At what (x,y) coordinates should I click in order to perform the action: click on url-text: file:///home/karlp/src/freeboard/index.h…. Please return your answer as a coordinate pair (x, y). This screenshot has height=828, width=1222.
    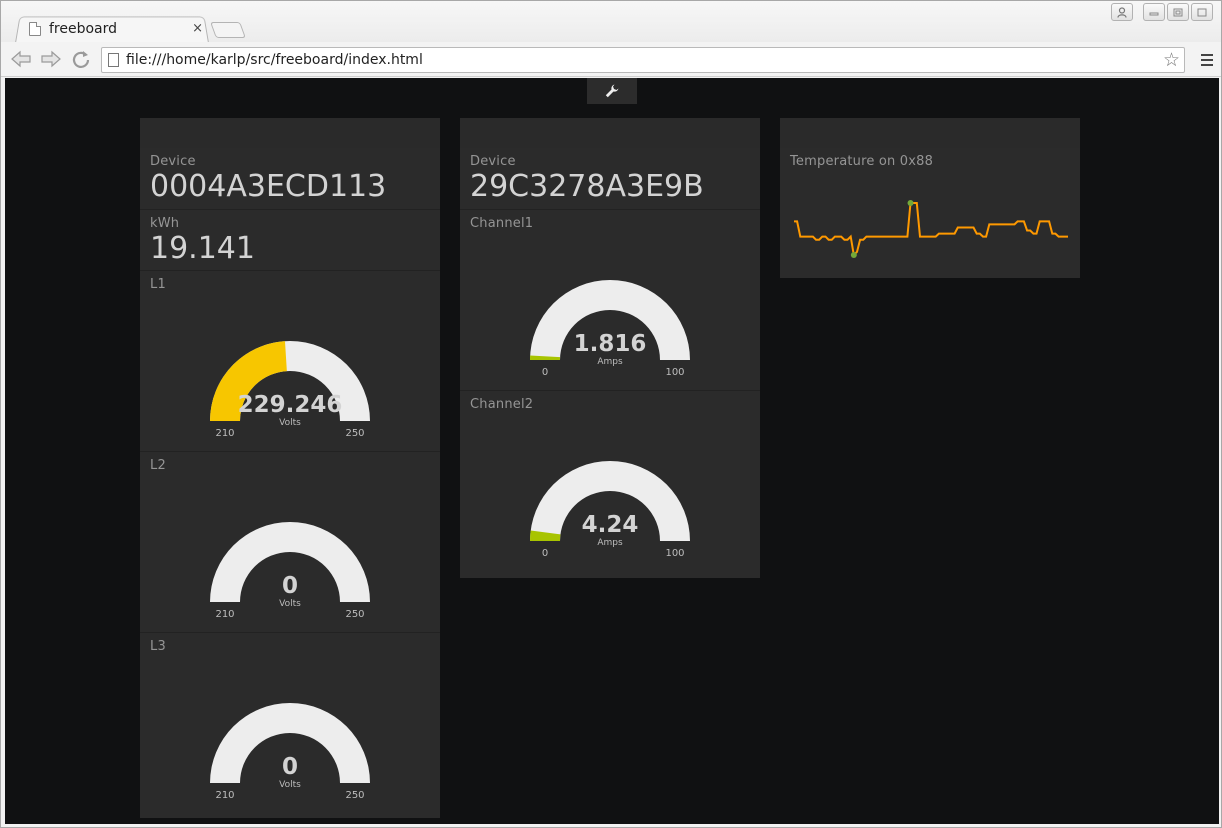
    Looking at the image, I should click on (274, 60).